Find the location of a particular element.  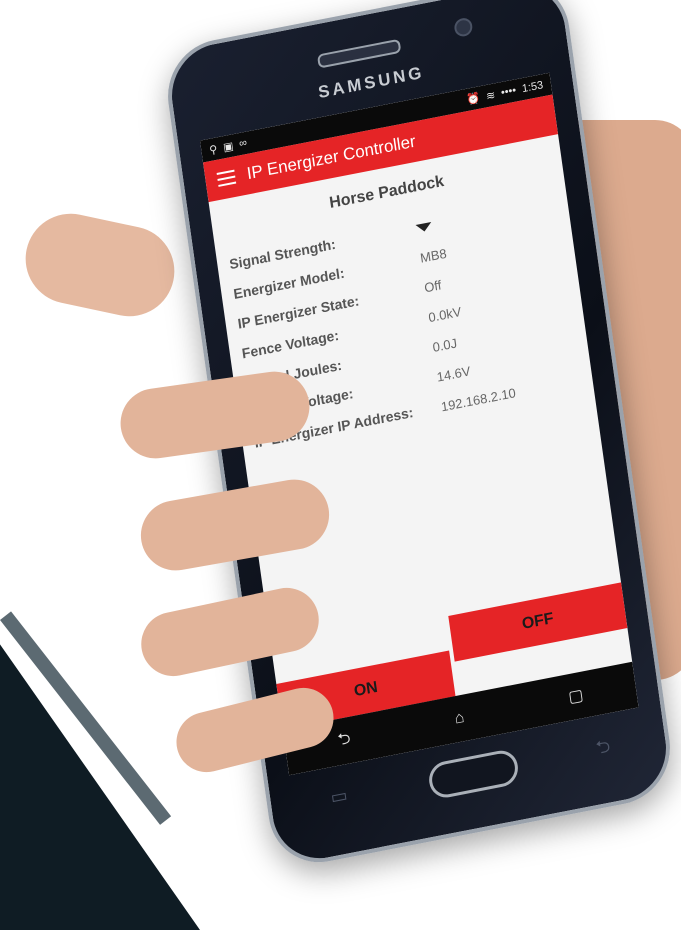

wifi-icon: ≋ is located at coordinates (491, 95).